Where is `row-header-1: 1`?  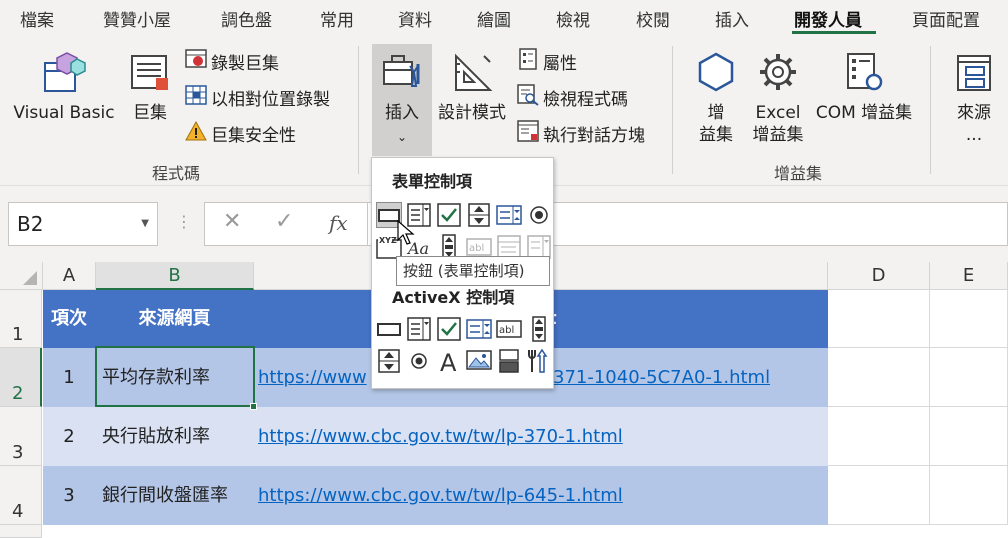 row-header-1: 1 is located at coordinates (21, 319).